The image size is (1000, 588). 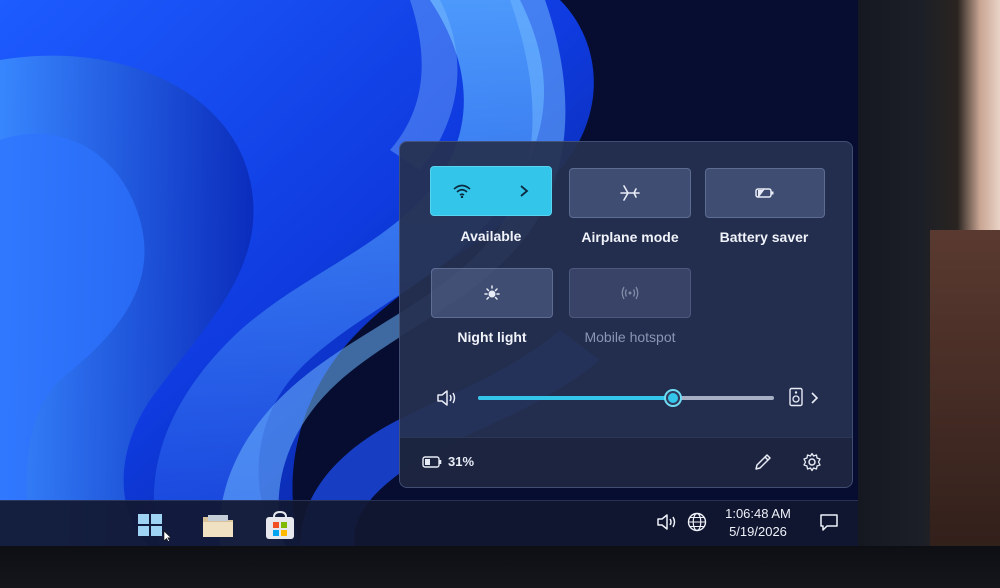 What do you see at coordinates (829, 522) in the screenshot?
I see `notification-icon` at bounding box center [829, 522].